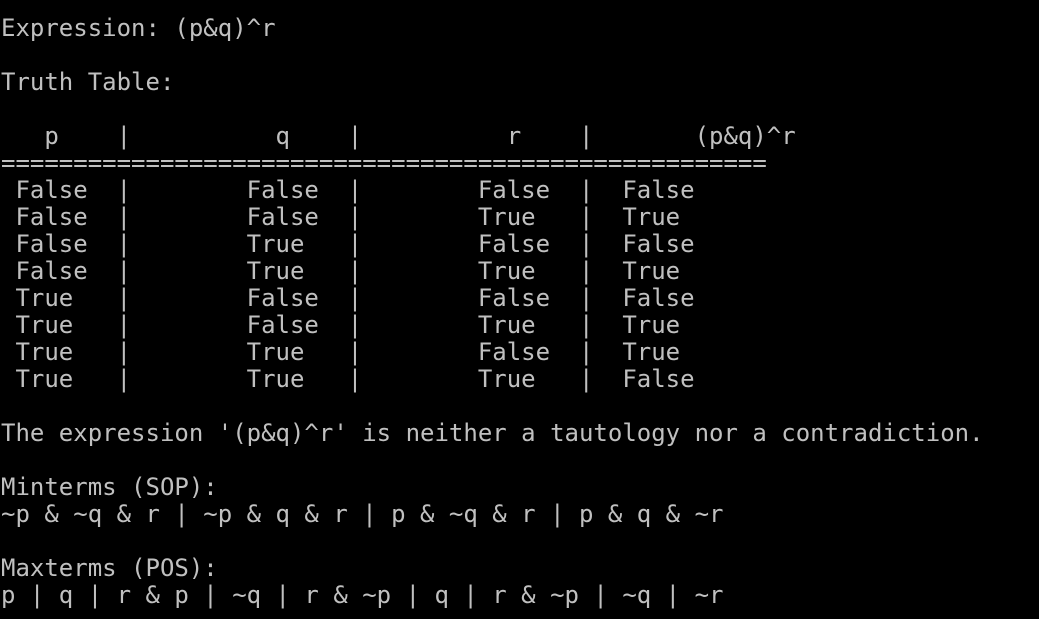 The width and height of the screenshot is (1039, 619). I want to click on table-row: True | False | True | True, so click(341, 325).